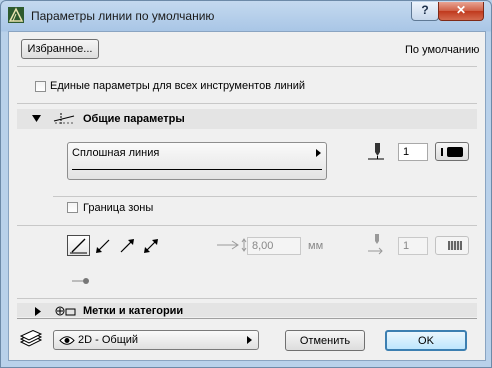  I want to click on arrow-both-icon, so click(151, 246).